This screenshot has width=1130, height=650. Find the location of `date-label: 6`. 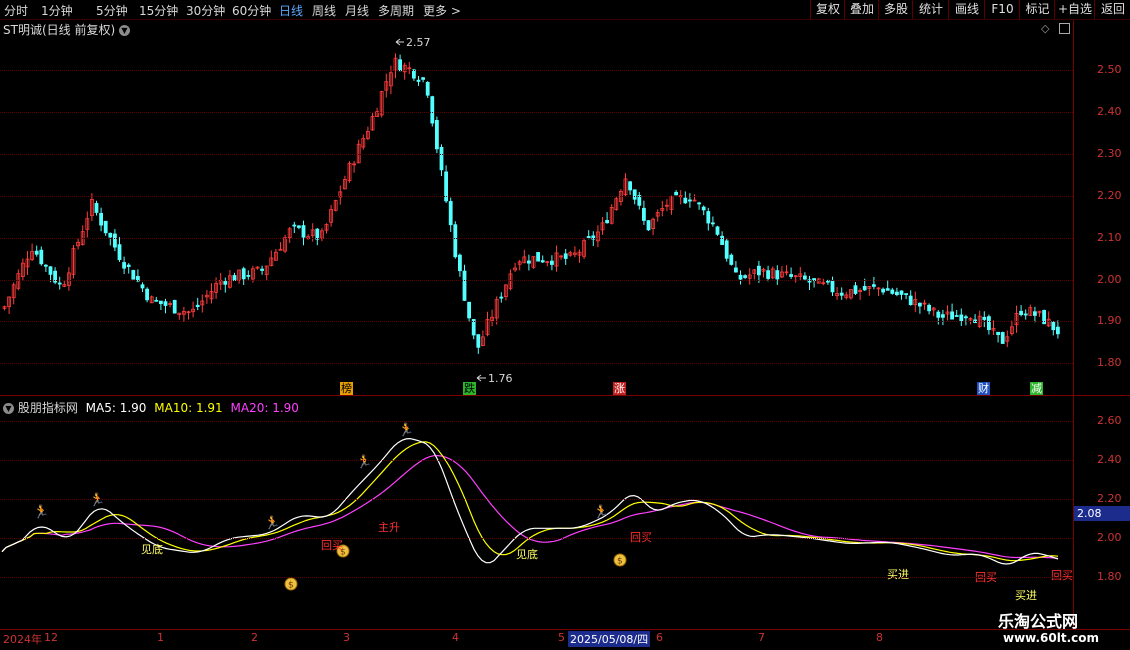

date-label: 6 is located at coordinates (659, 637).